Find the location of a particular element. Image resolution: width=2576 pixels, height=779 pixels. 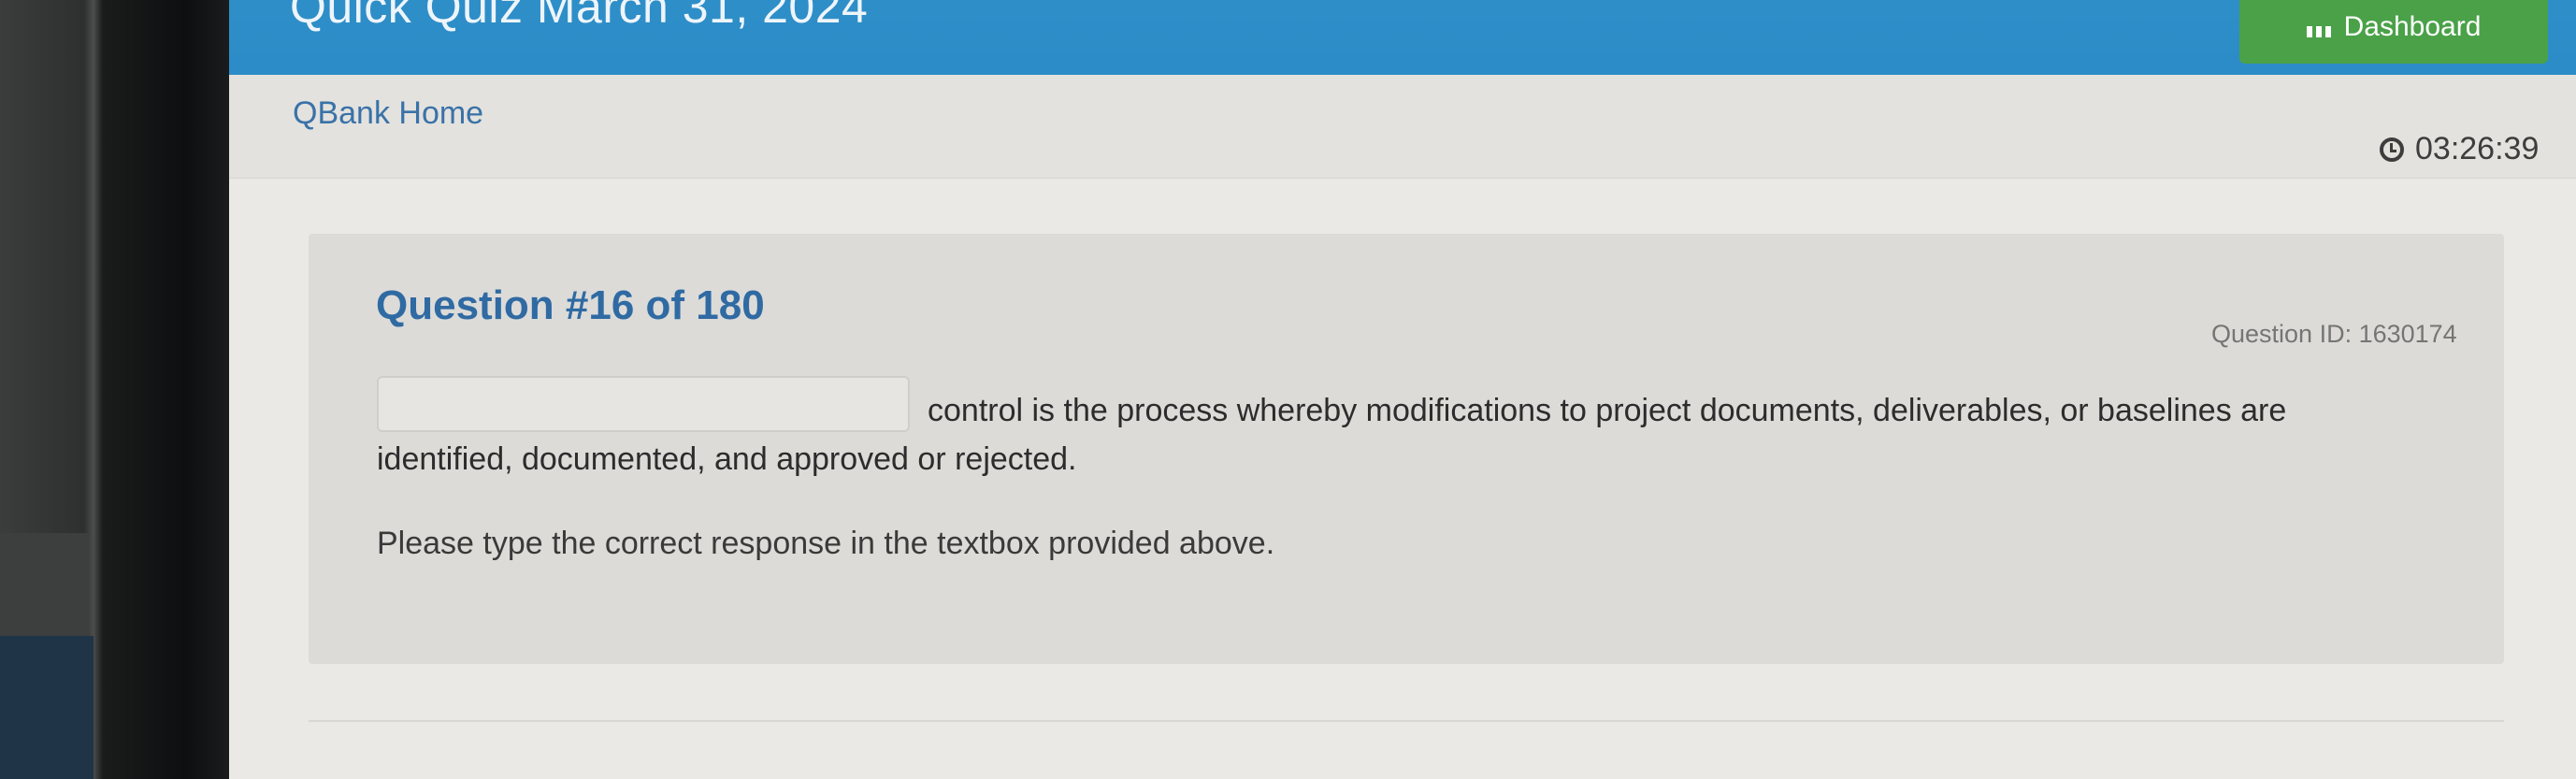

clock-icon is located at coordinates (2392, 149).